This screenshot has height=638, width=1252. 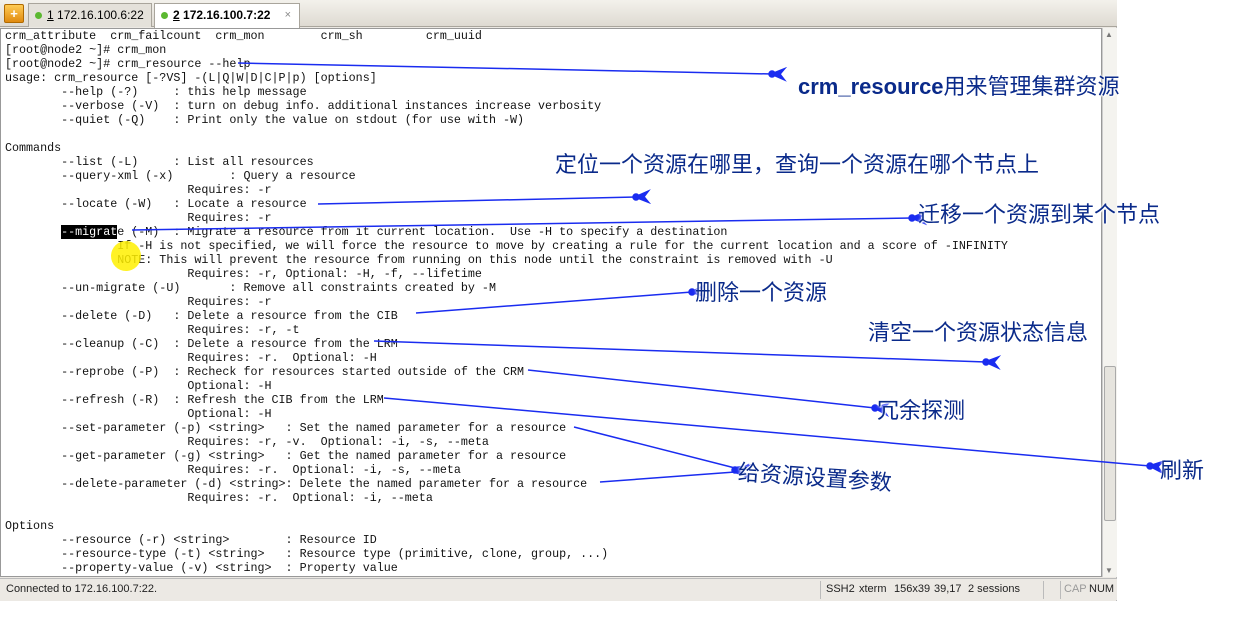 I want to click on arrow-locate, so click(x=484, y=197).